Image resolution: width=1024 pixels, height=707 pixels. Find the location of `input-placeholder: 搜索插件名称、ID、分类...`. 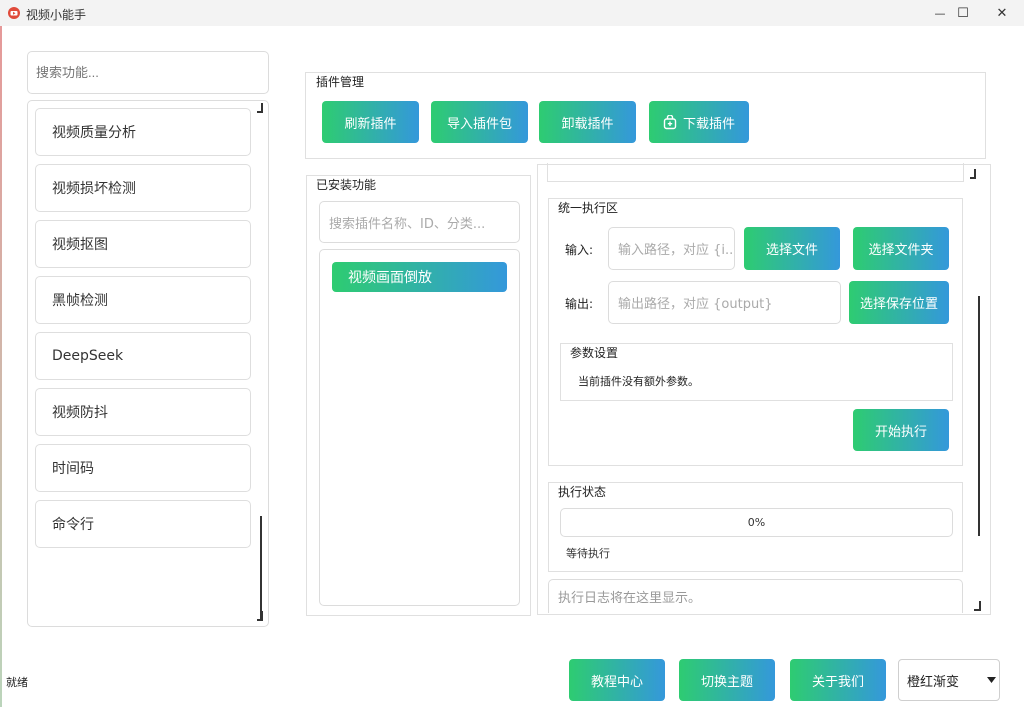

input-placeholder: 搜索插件名称、ID、分类... is located at coordinates (407, 224).